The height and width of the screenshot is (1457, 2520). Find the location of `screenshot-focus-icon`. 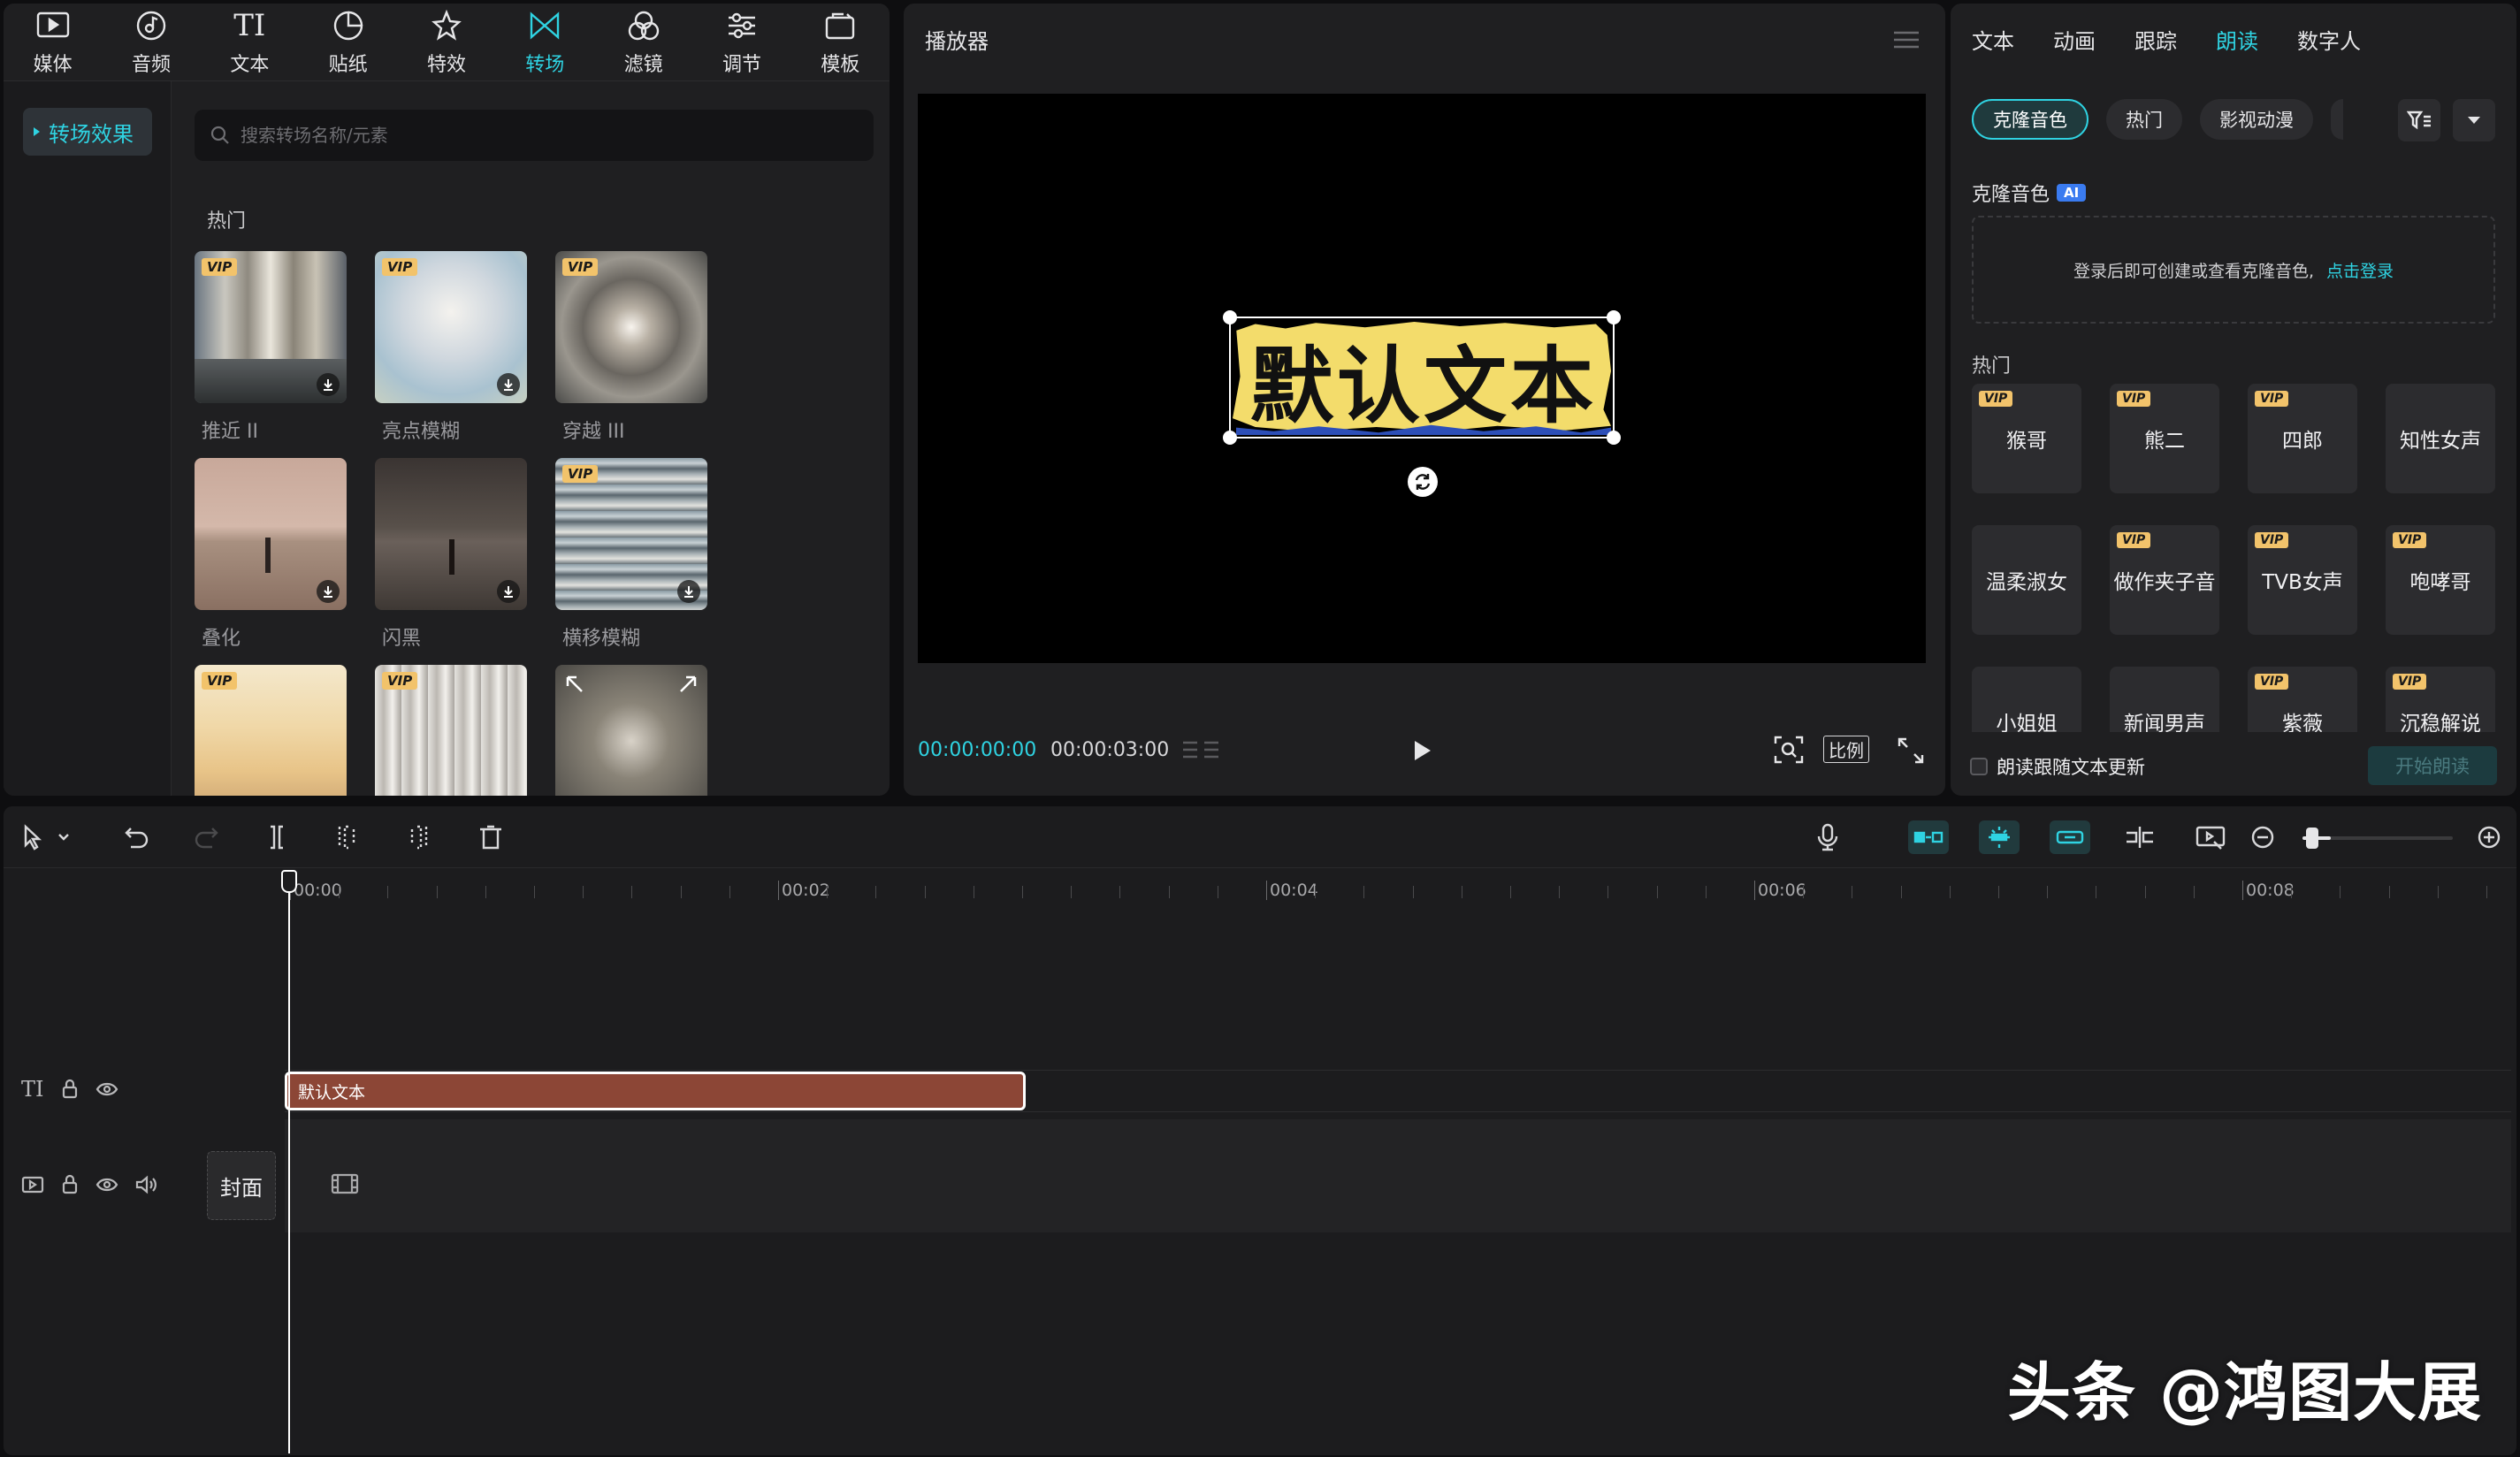

screenshot-focus-icon is located at coordinates (1789, 750).